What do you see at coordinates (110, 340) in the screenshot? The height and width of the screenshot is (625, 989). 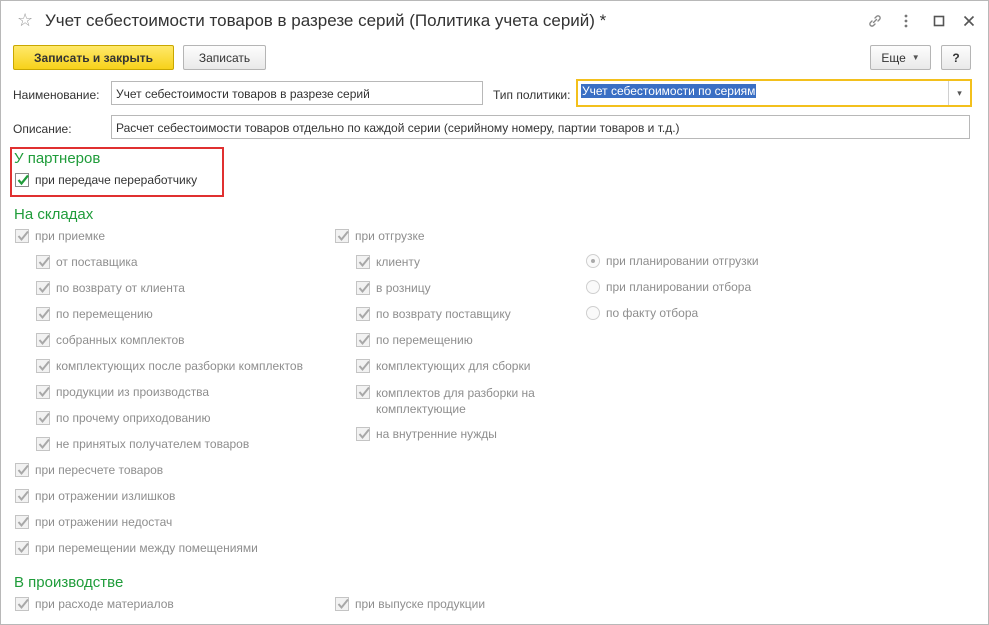 I see `receipt-item-checkbox: собранных комплектов` at bounding box center [110, 340].